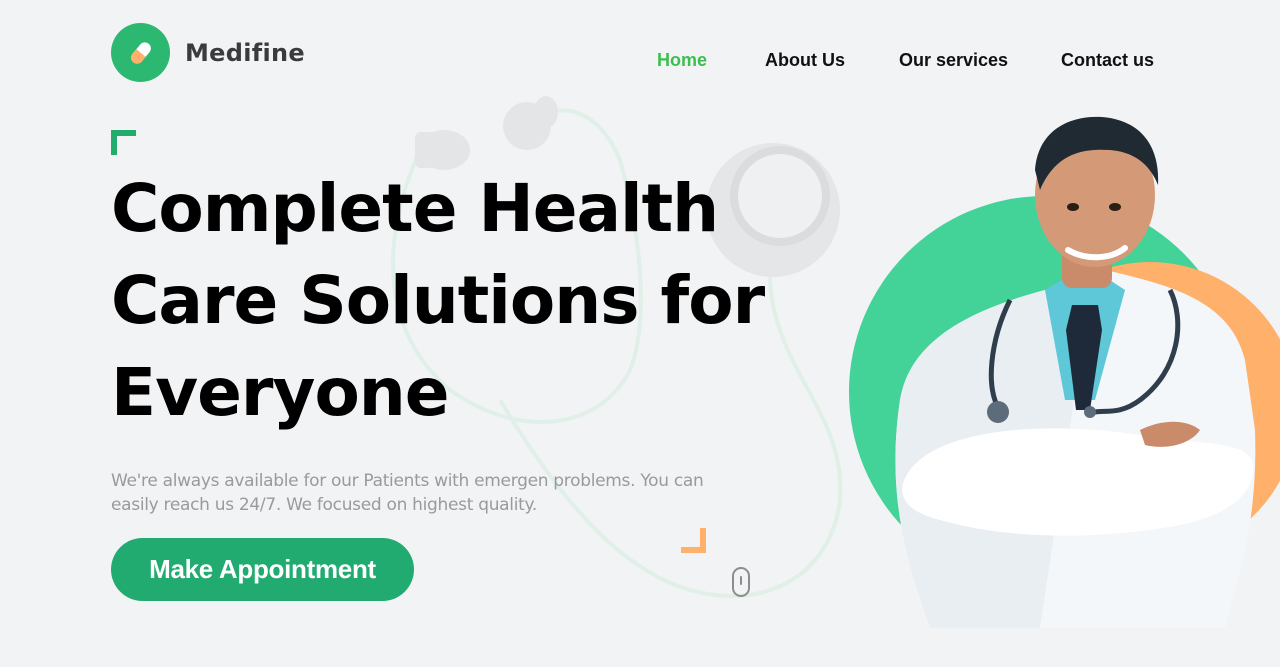 Image resolution: width=1280 pixels, height=667 pixels. Describe the element at coordinates (805, 60) in the screenshot. I see `nav-about-us: About Us` at that location.